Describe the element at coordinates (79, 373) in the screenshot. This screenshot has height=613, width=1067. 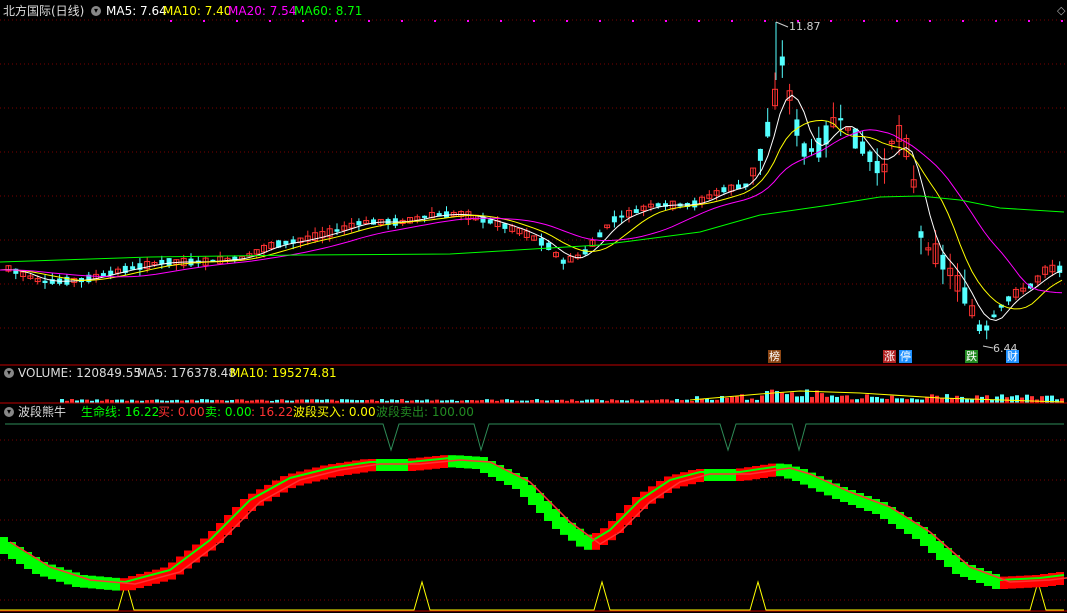
I see `volume-value: VOLUME: 120849.55` at that location.